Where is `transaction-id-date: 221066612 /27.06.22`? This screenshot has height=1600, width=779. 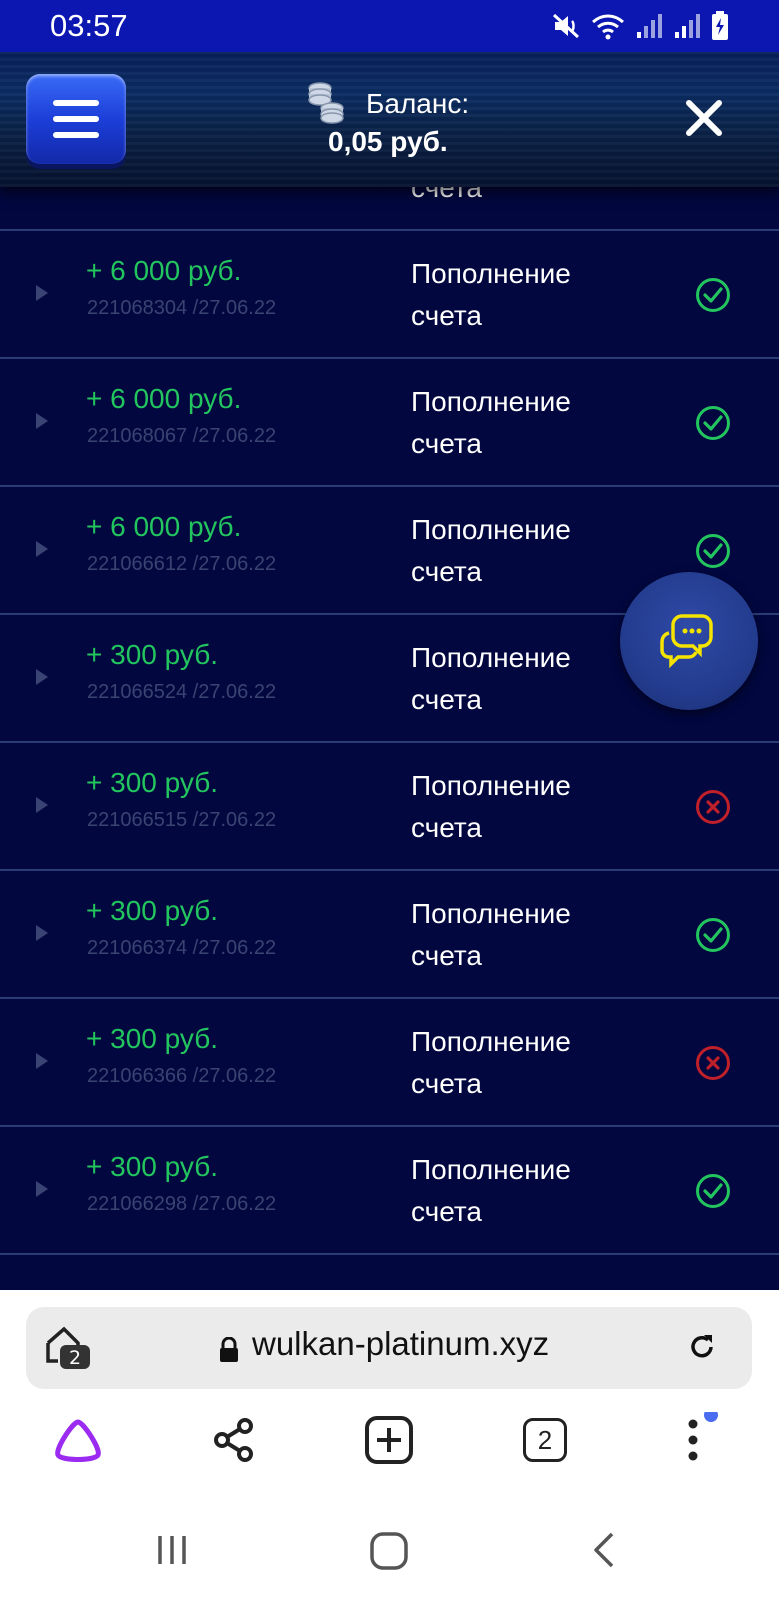
transaction-id-date: 221066612 /27.06.22 is located at coordinates (182, 564).